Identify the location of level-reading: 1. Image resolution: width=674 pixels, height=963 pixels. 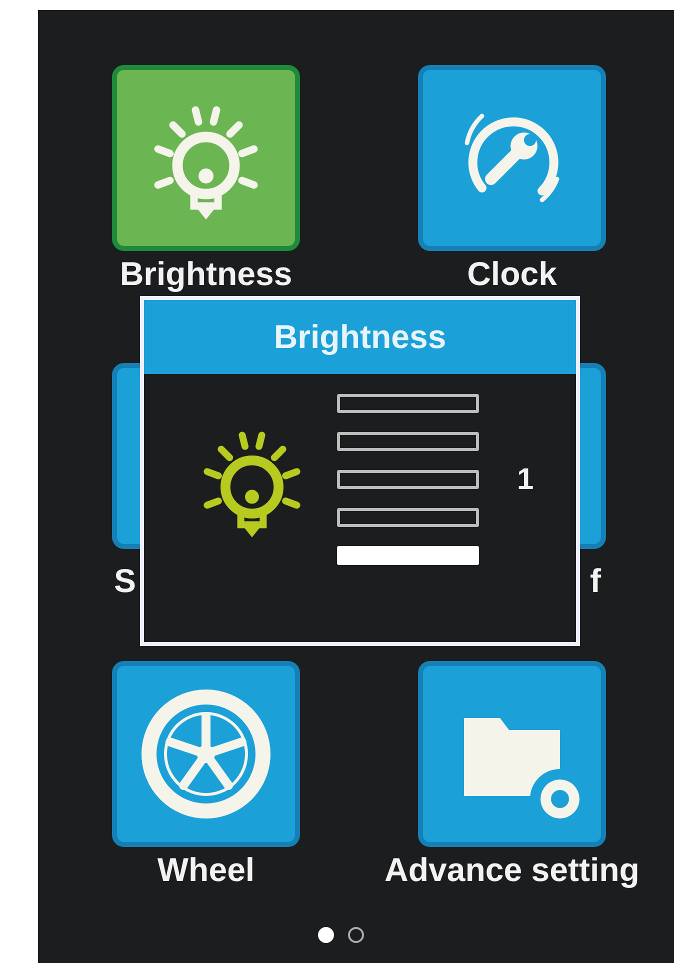
(525, 479).